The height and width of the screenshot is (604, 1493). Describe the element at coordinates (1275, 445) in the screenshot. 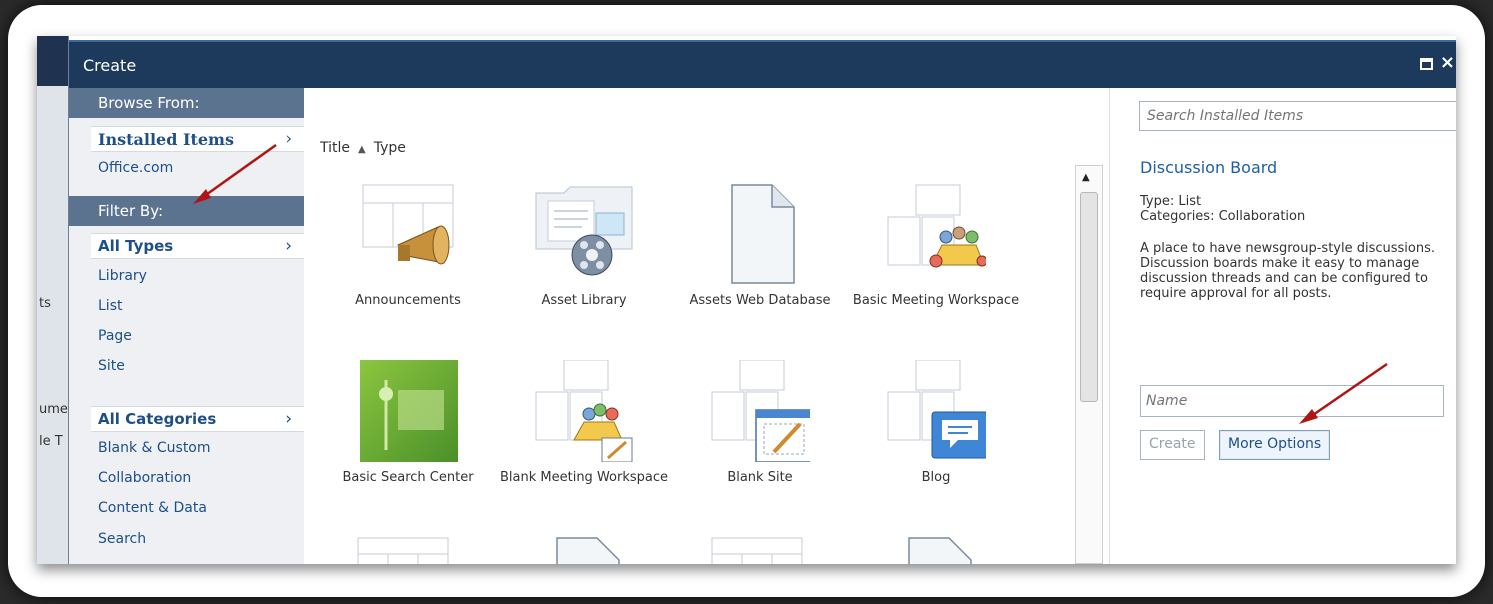

I see `more-options-button: More Options` at that location.